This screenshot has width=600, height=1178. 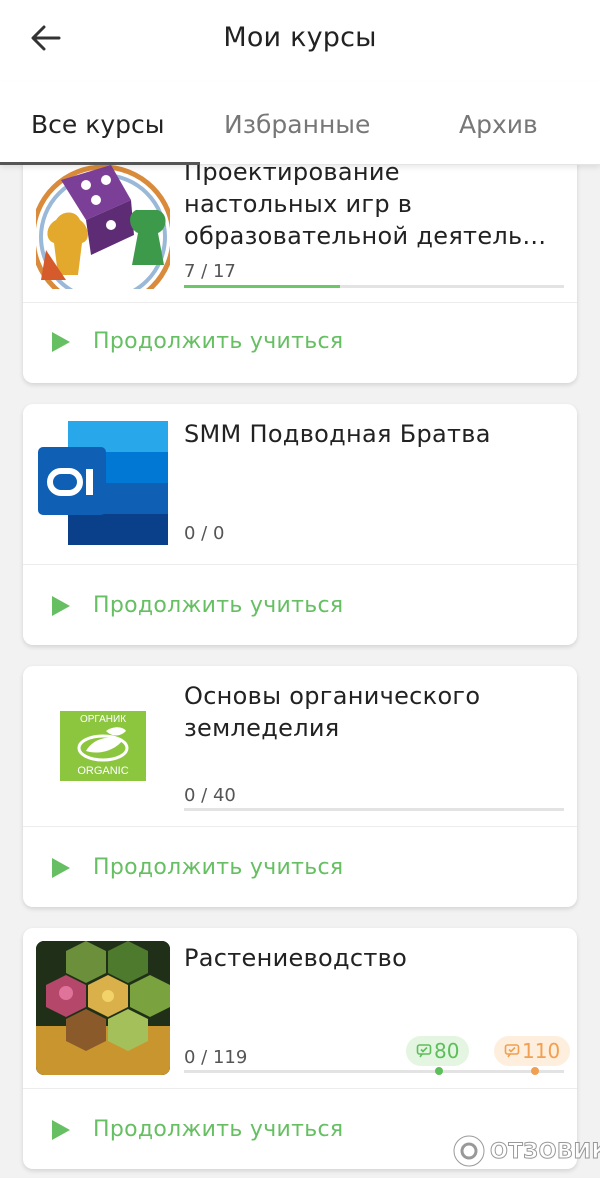 What do you see at coordinates (296, 958) in the screenshot?
I see `course-title-line: Растениеводство` at bounding box center [296, 958].